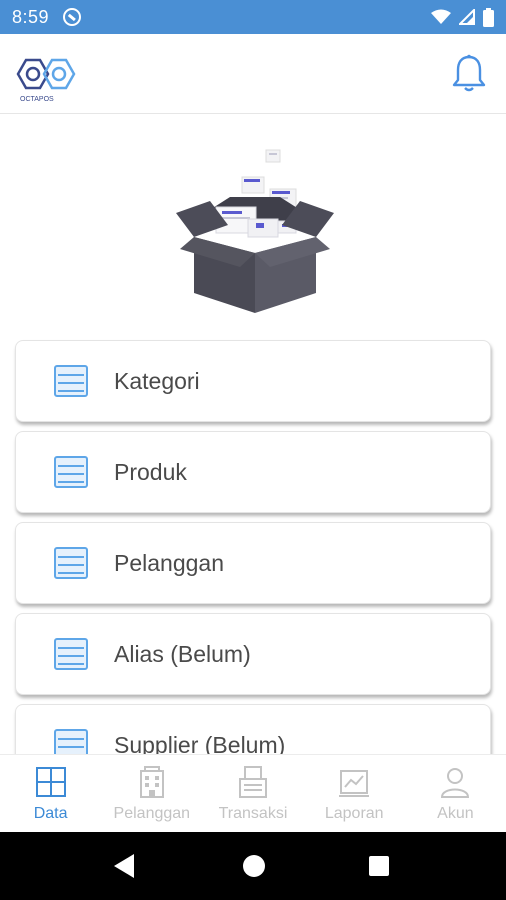 This screenshot has width=506, height=900. I want to click on signal-icon, so click(467, 17).